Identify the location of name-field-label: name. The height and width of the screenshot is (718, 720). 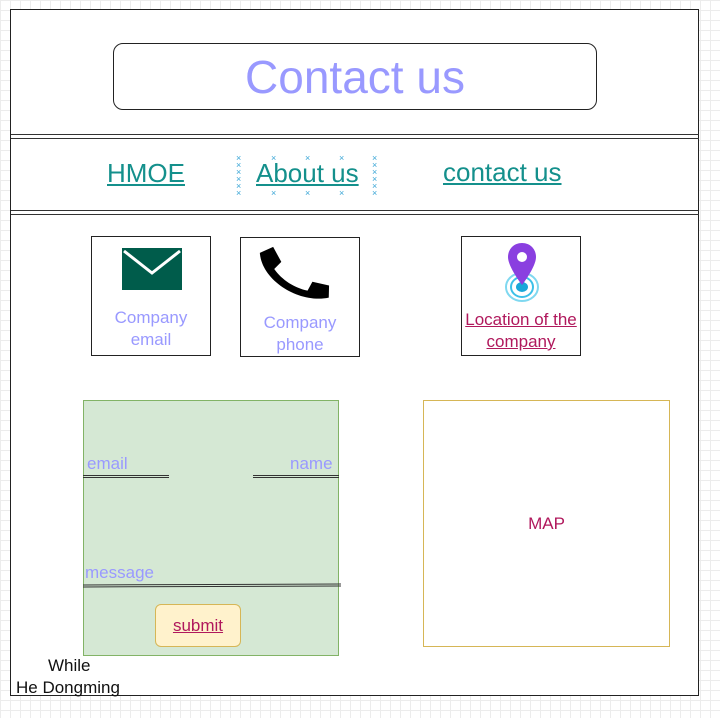
(311, 463).